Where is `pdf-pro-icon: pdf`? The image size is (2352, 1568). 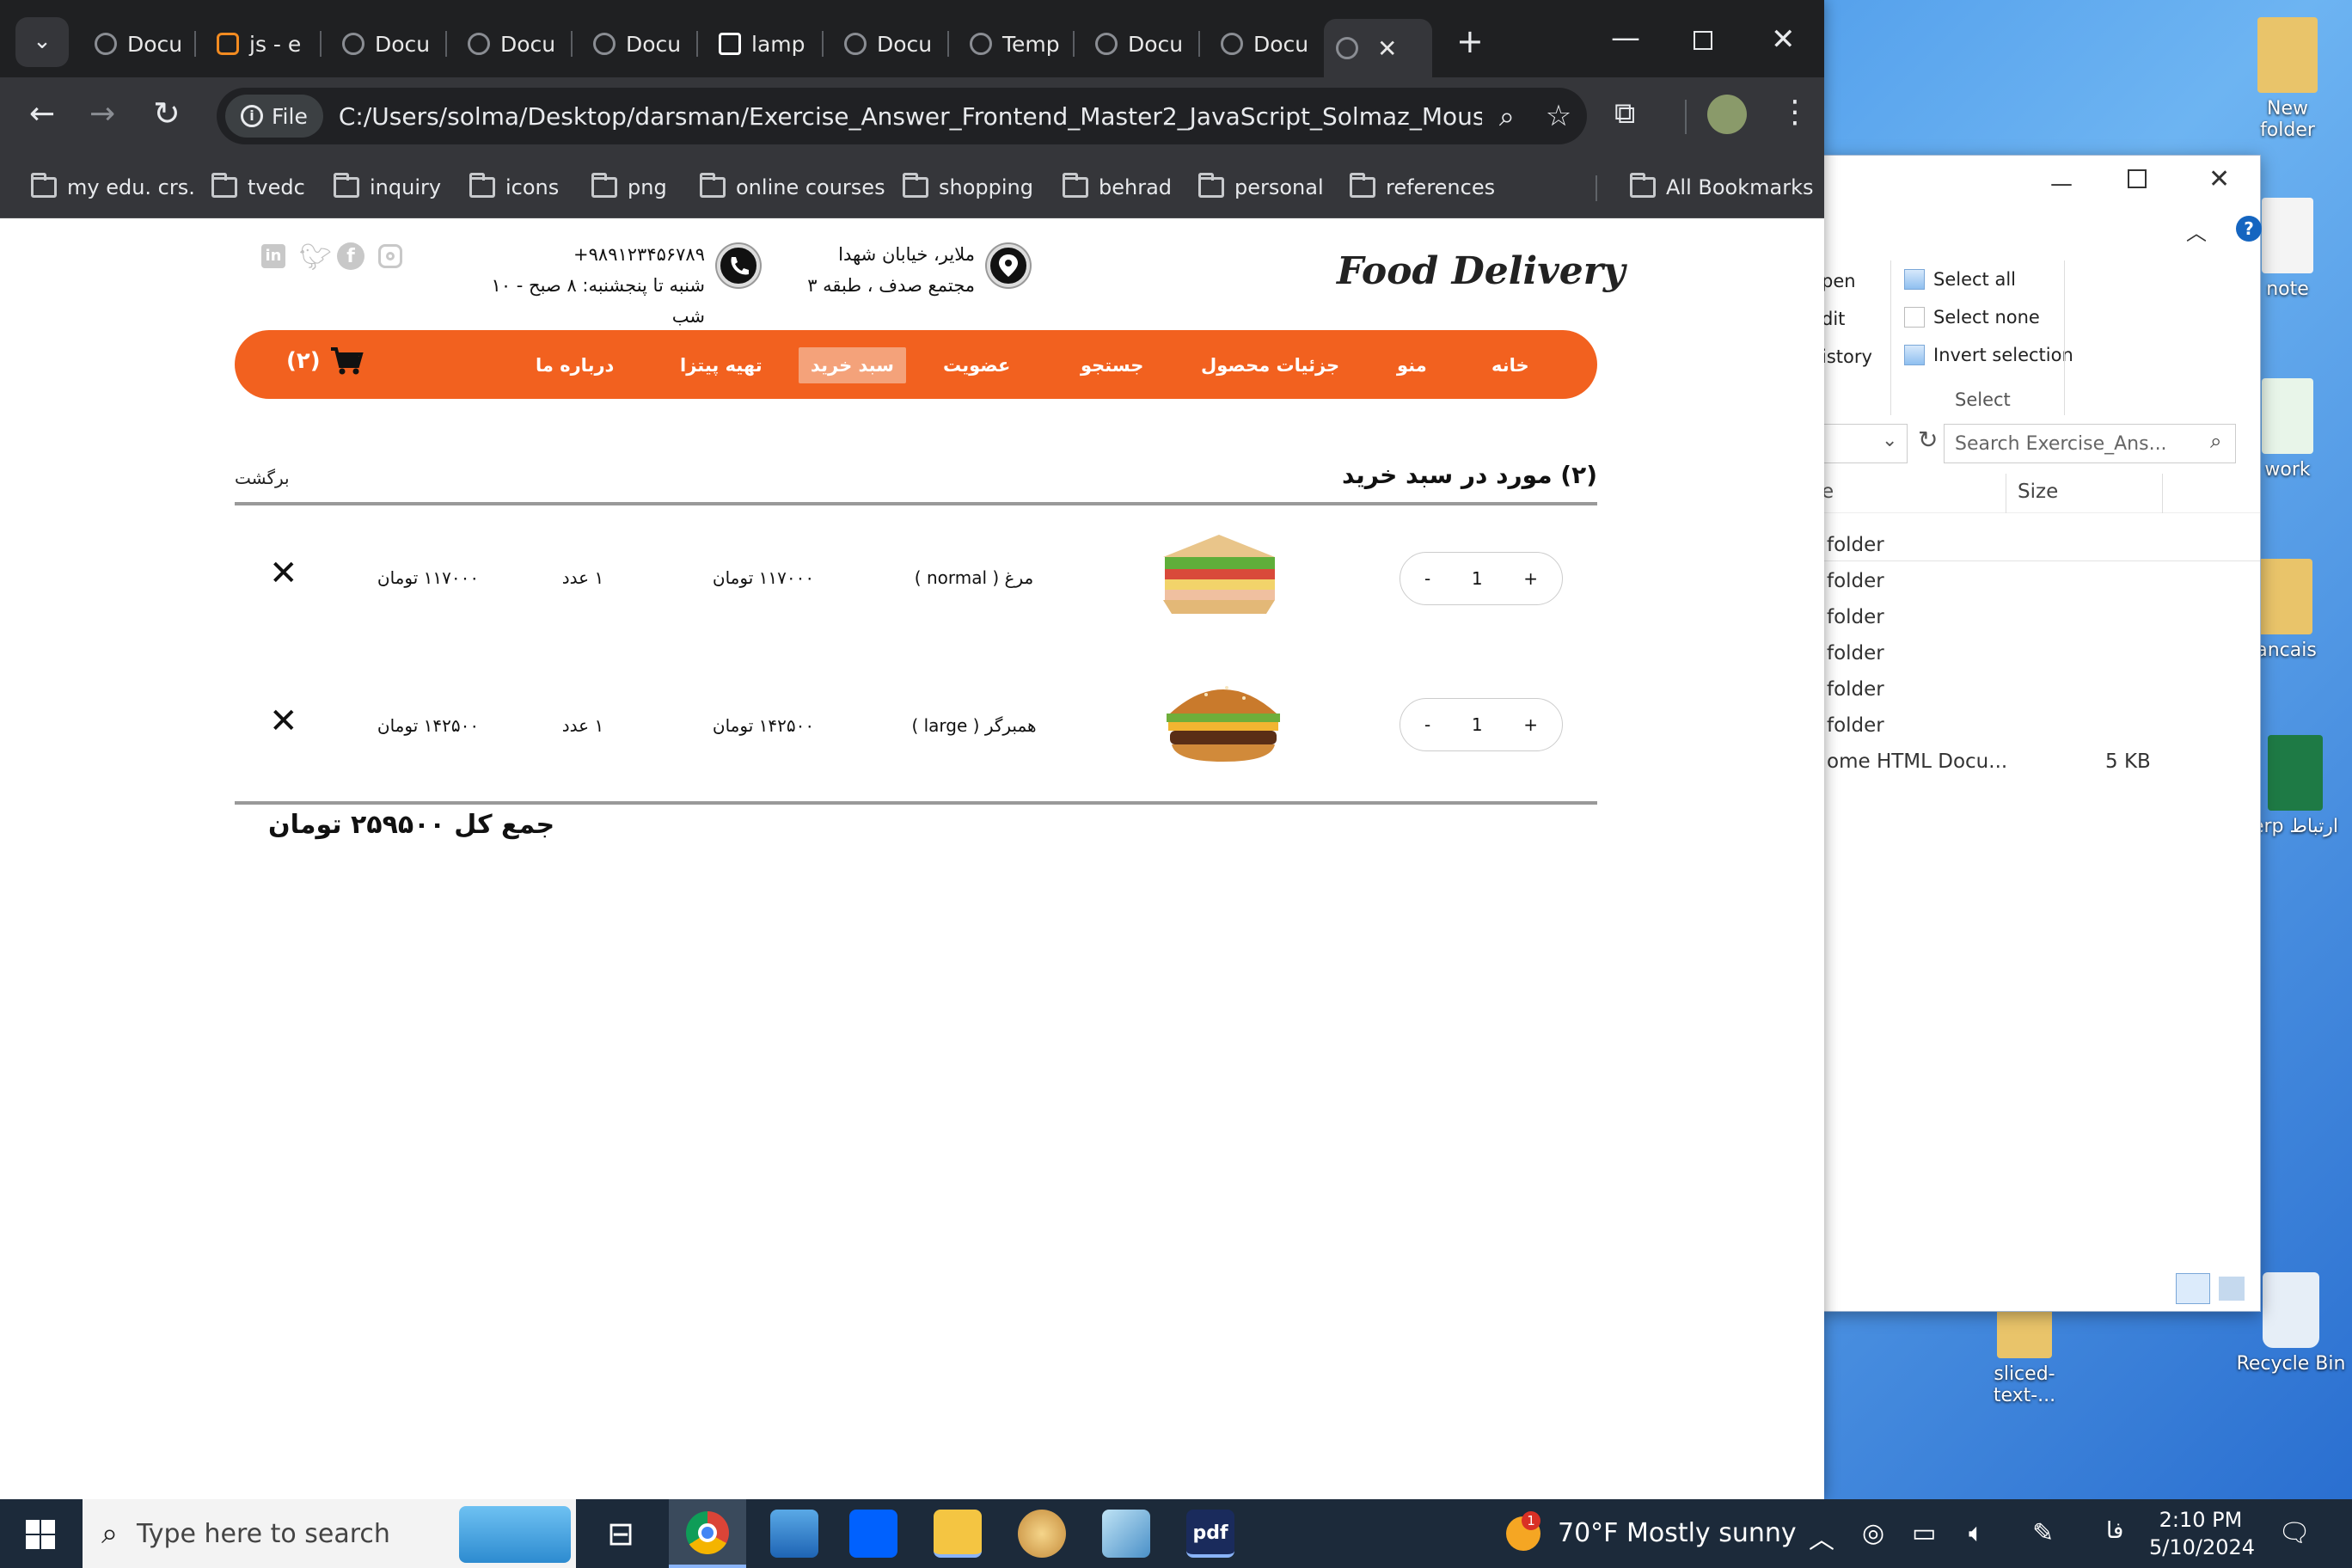 pdf-pro-icon: pdf is located at coordinates (1210, 1534).